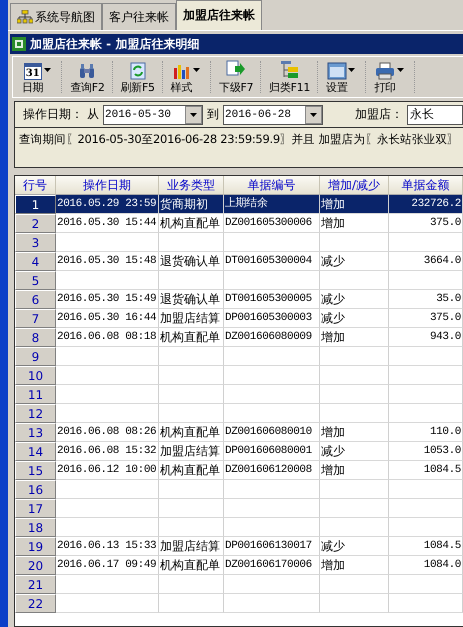  Describe the element at coordinates (33, 71) in the screenshot. I see `calendar-icon: 31` at that location.